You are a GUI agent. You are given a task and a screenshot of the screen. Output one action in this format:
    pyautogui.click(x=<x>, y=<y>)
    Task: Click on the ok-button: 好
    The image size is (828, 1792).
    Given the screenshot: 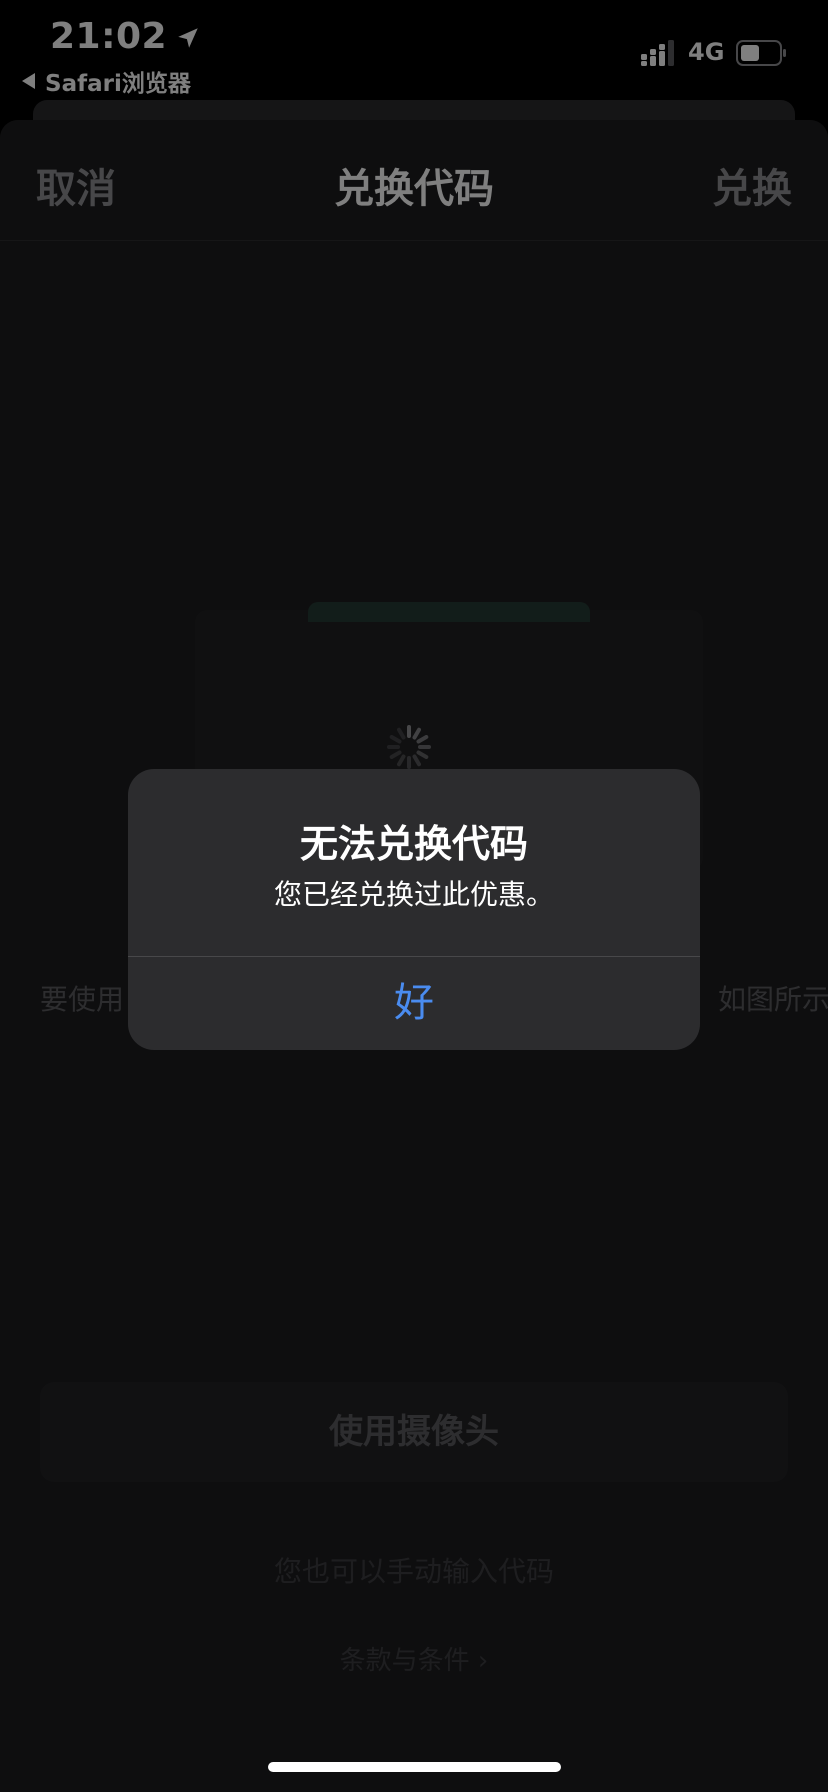 What is the action you would take?
    pyautogui.click(x=414, y=1003)
    